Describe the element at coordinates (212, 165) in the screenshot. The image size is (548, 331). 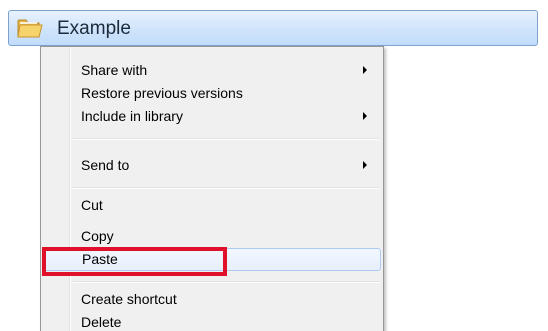
I see `menu-item-send-to: Send to` at that location.